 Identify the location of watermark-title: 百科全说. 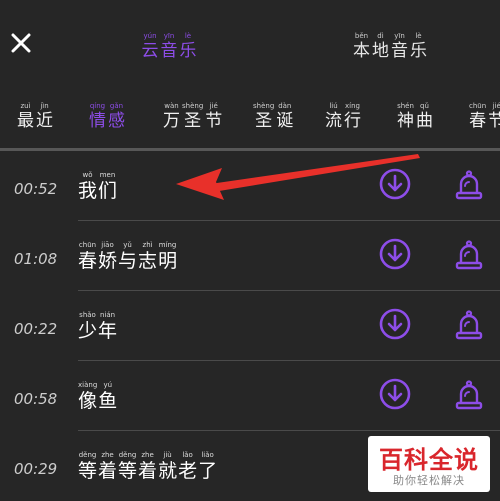
(429, 460).